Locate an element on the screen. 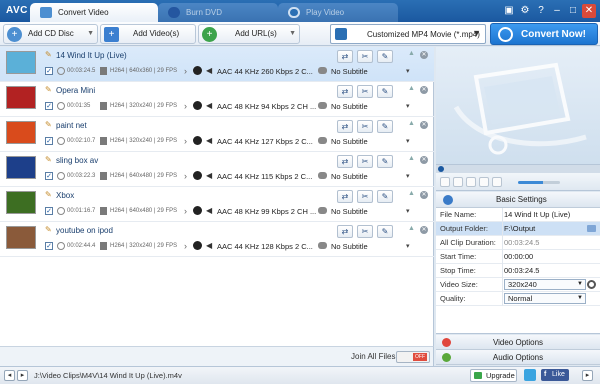  convert-now-button: Convert Now! is located at coordinates (544, 34).